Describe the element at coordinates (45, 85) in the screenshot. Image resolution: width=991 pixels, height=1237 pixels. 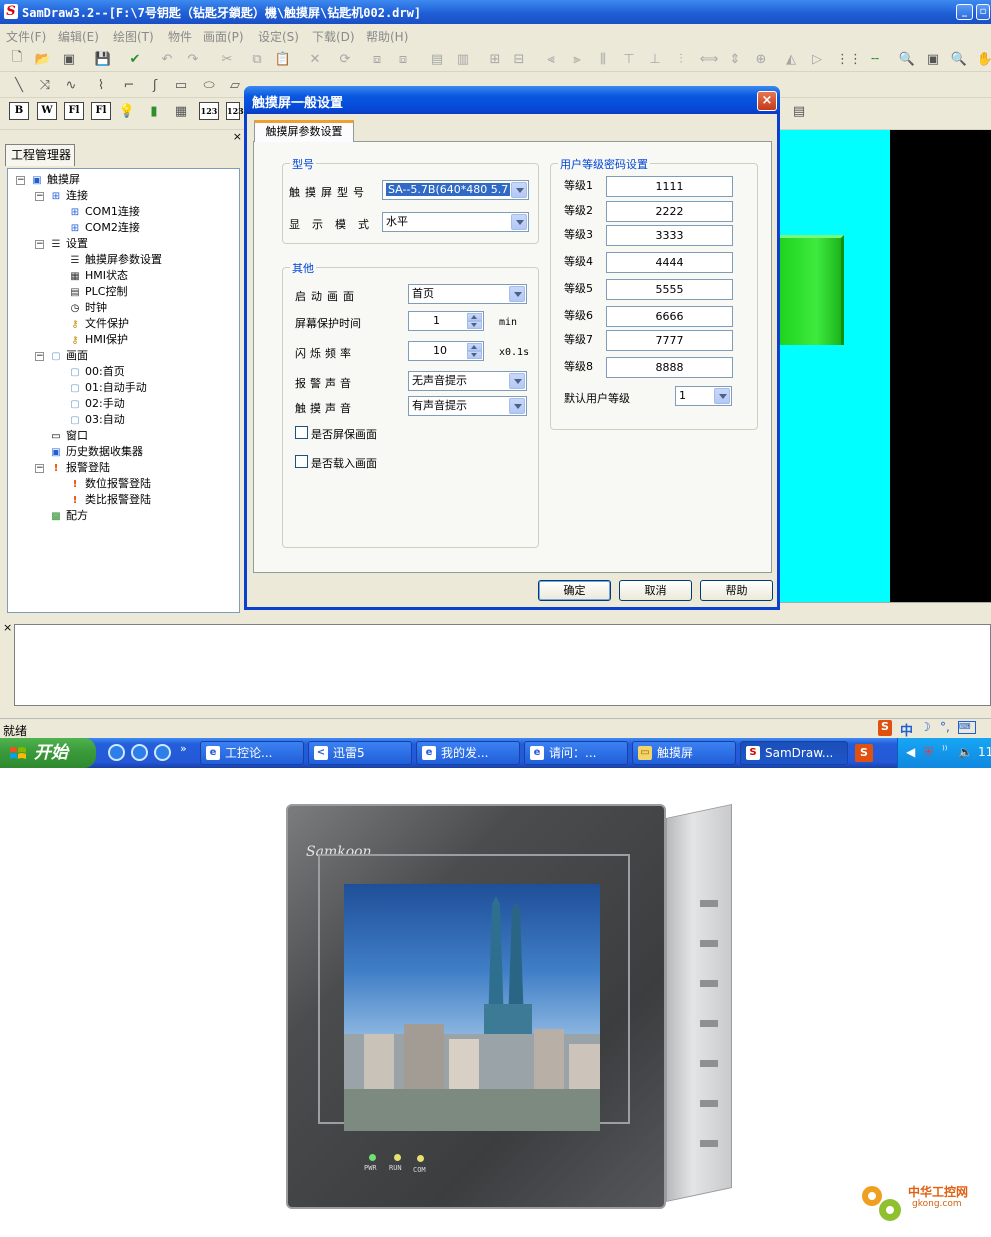
I see `polyline-tool-icon: ⤨` at that location.